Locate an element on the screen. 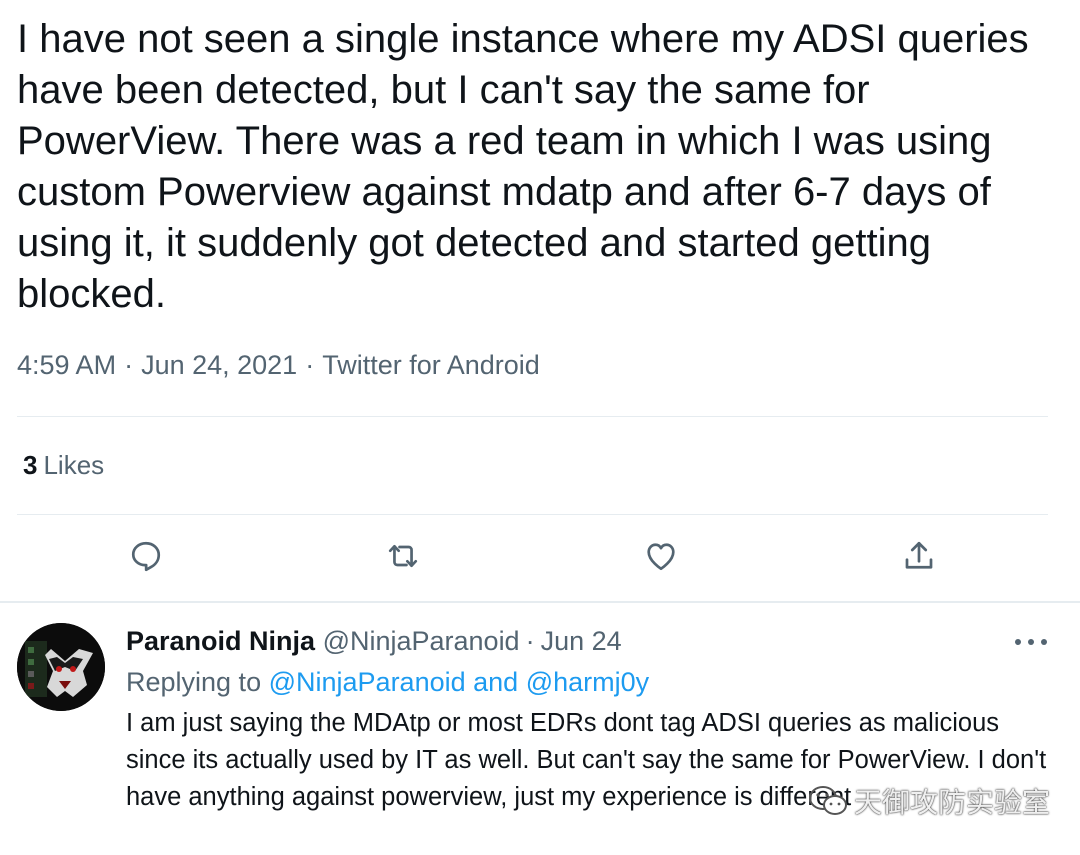 The image size is (1080, 855). tweet-meta: 4:59 AM · Jun 24, 2021 · Twitter for Android is located at coordinates (278, 365).